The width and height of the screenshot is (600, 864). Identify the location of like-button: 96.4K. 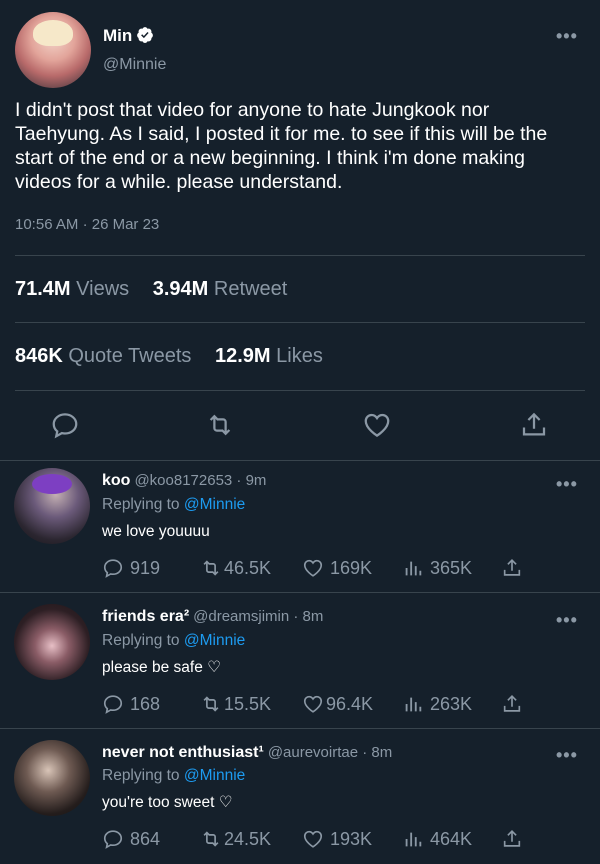
(337, 704).